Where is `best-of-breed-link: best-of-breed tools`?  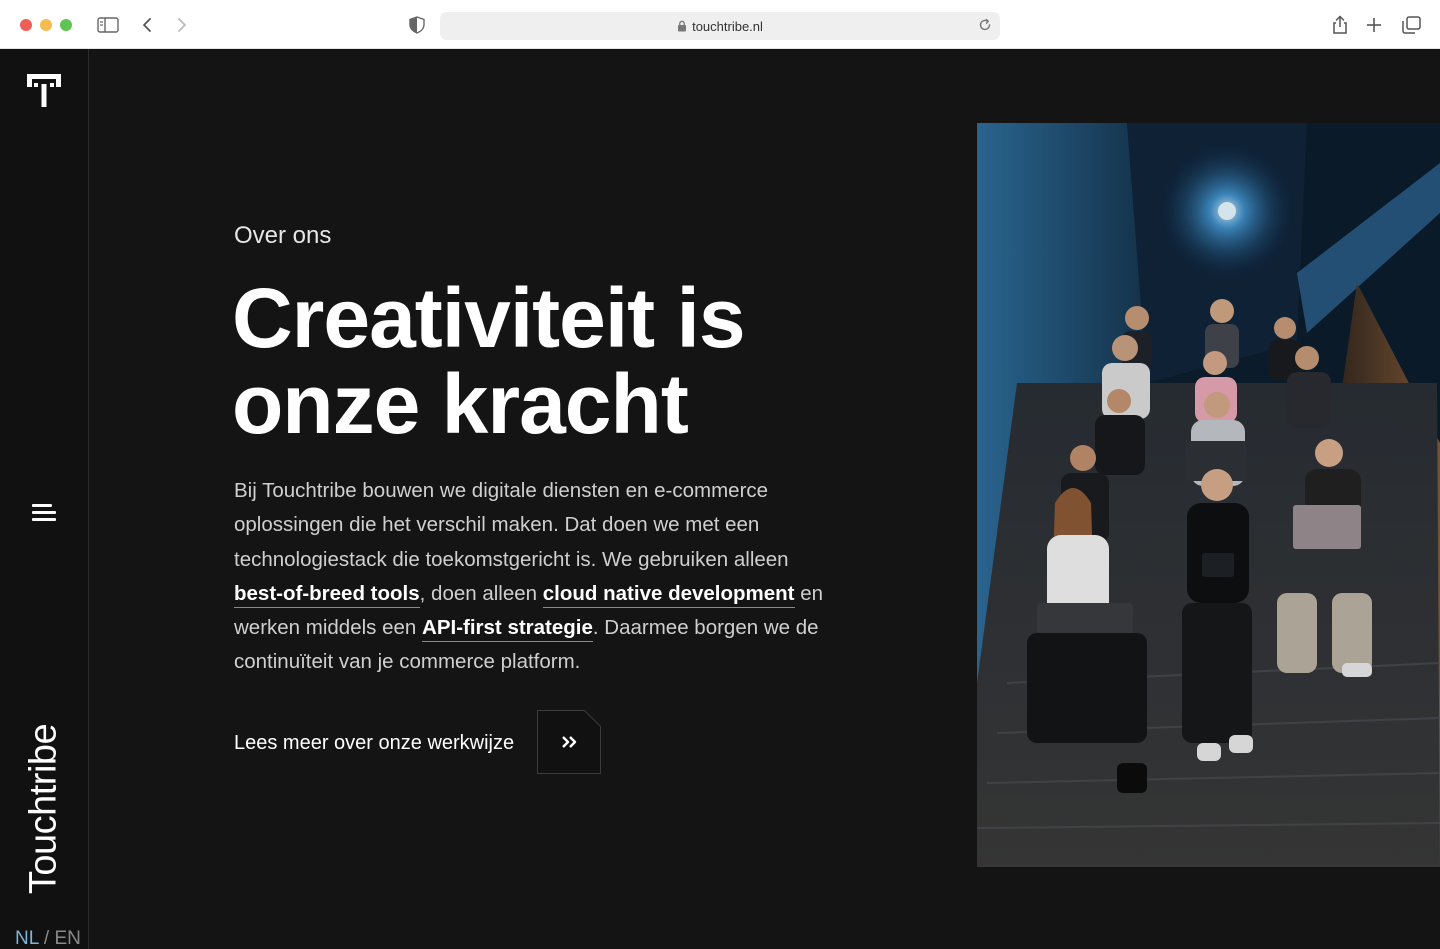 best-of-breed-link: best-of-breed tools is located at coordinates (327, 594).